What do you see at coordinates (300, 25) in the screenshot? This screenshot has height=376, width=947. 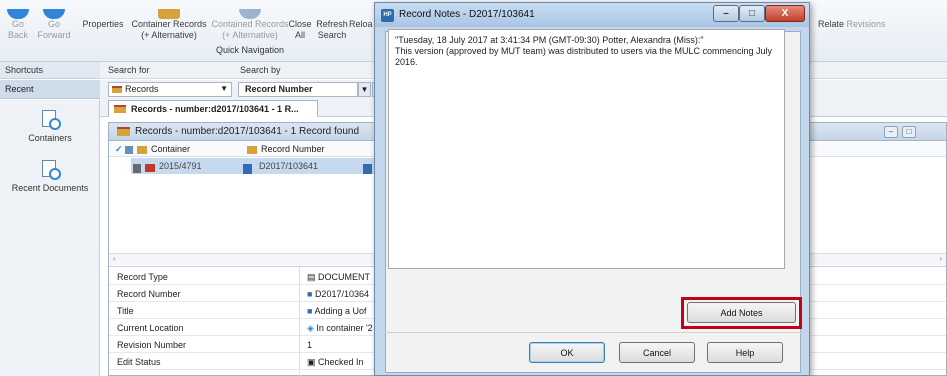 I see `close-all-button: Close All` at bounding box center [300, 25].